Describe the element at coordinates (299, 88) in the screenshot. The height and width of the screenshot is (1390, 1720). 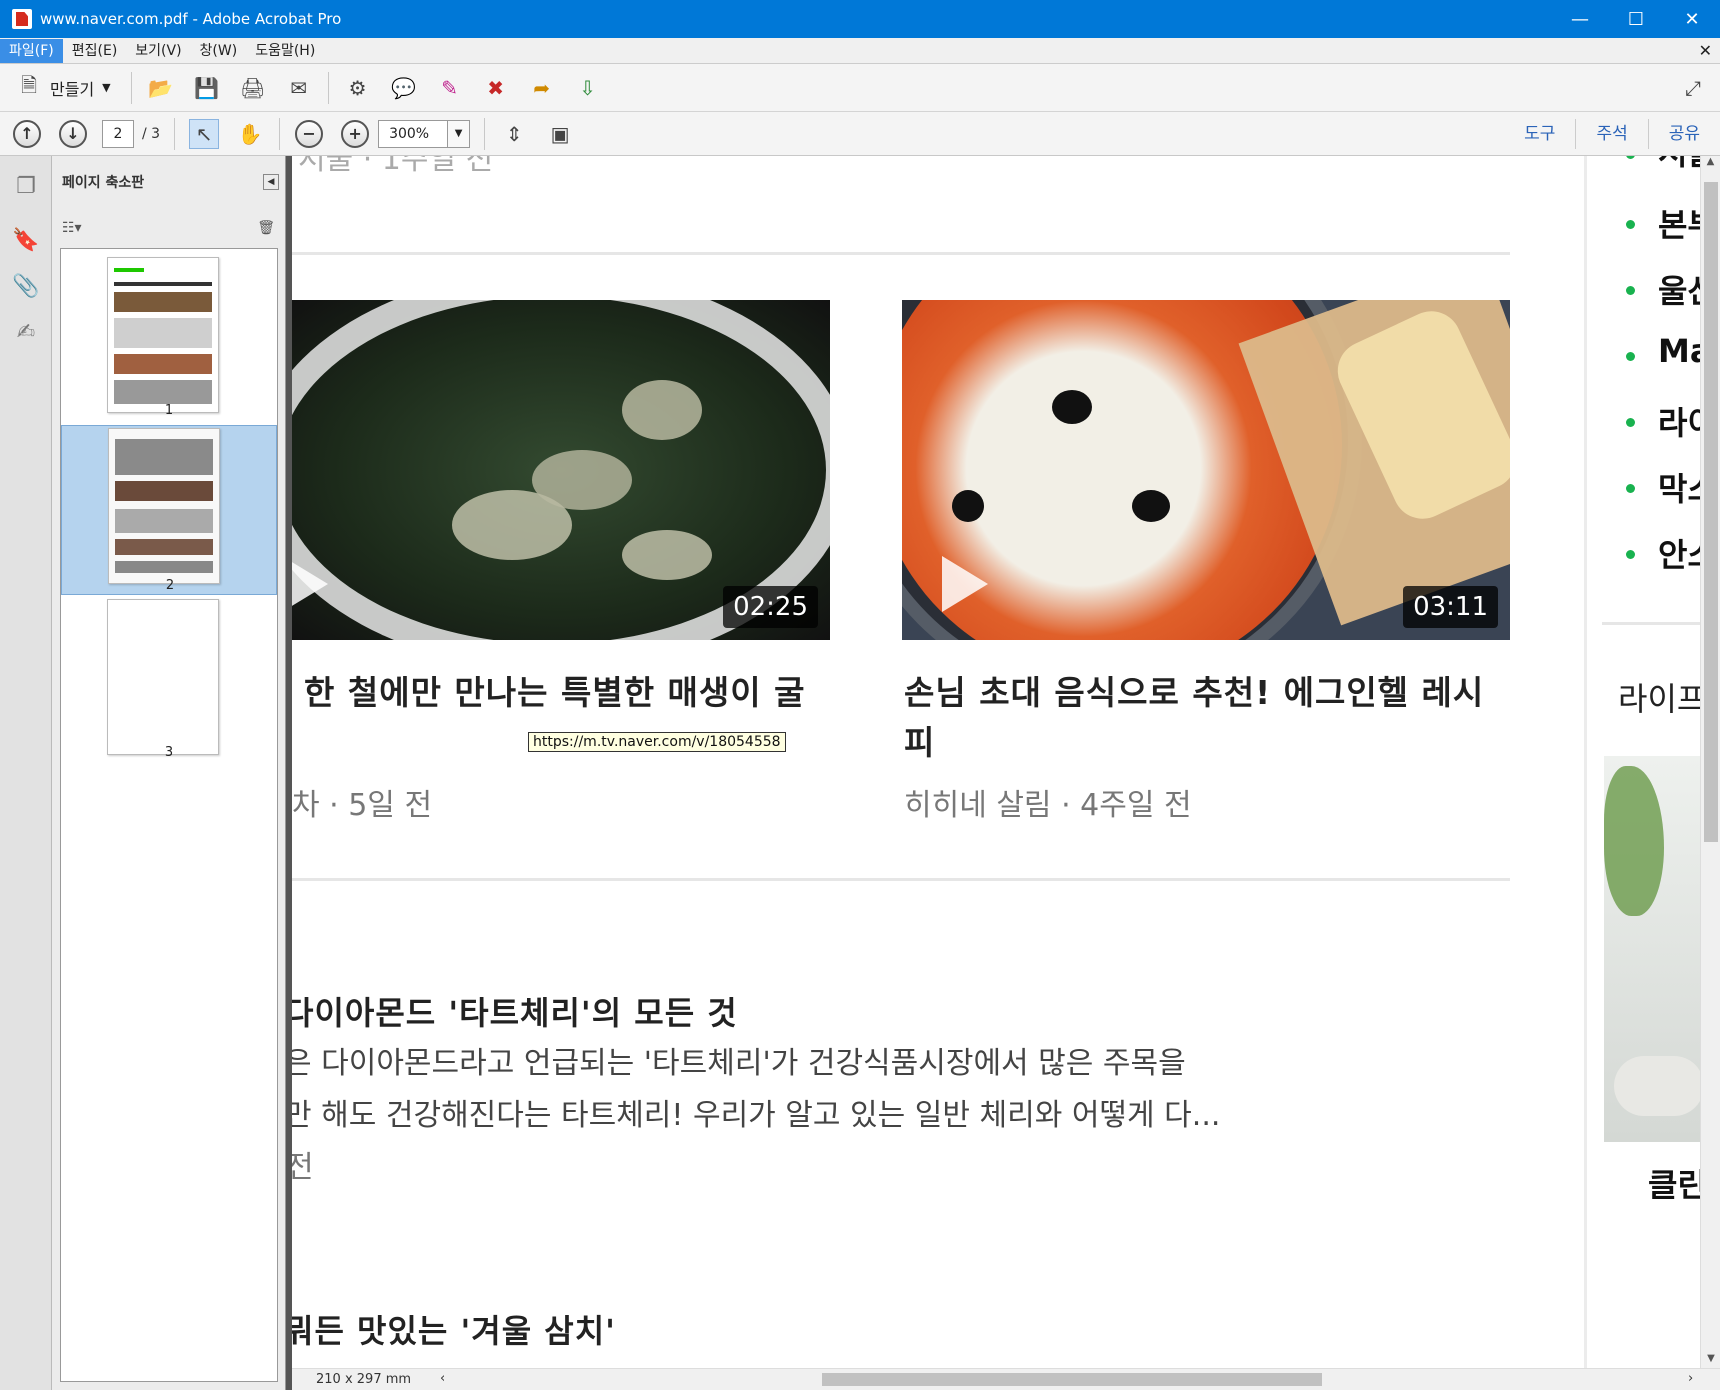
I see `email-icon: ✉` at that location.